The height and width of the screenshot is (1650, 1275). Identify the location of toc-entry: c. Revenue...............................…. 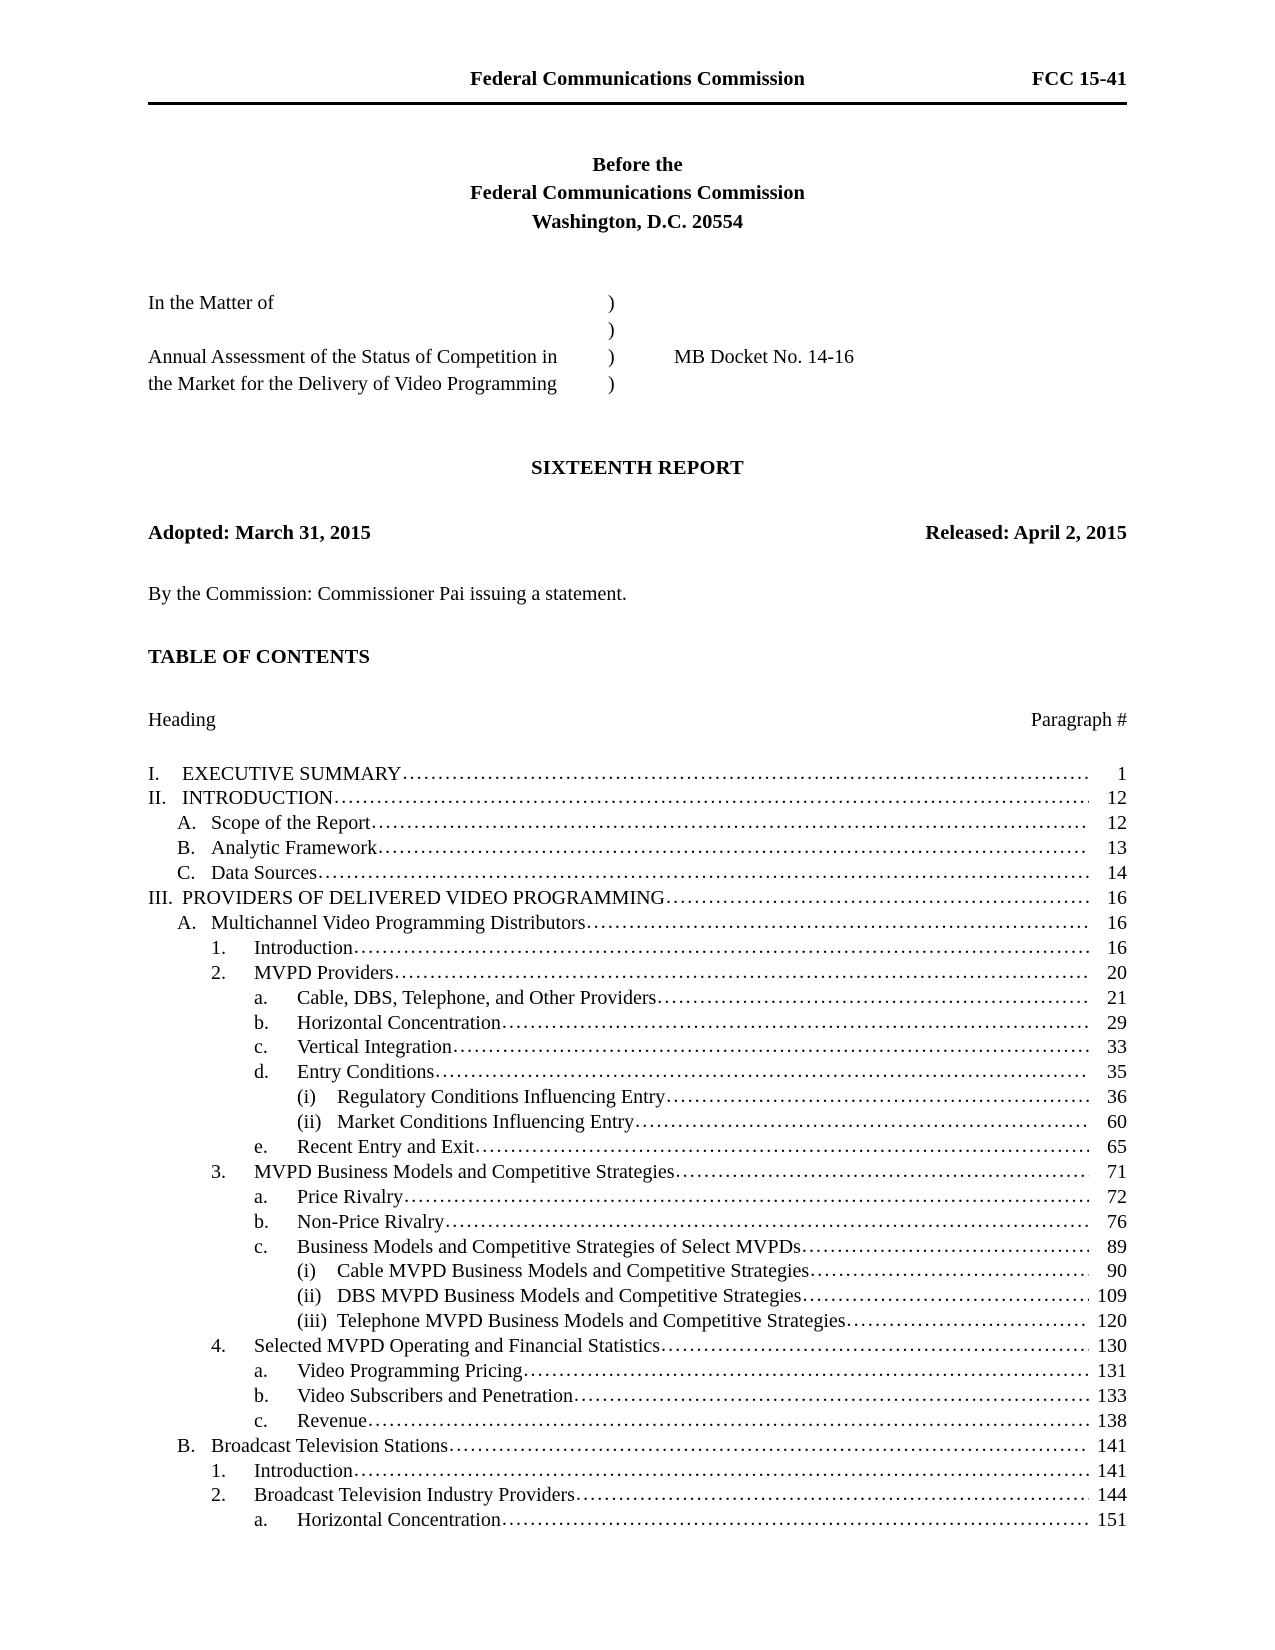
(637, 1421).